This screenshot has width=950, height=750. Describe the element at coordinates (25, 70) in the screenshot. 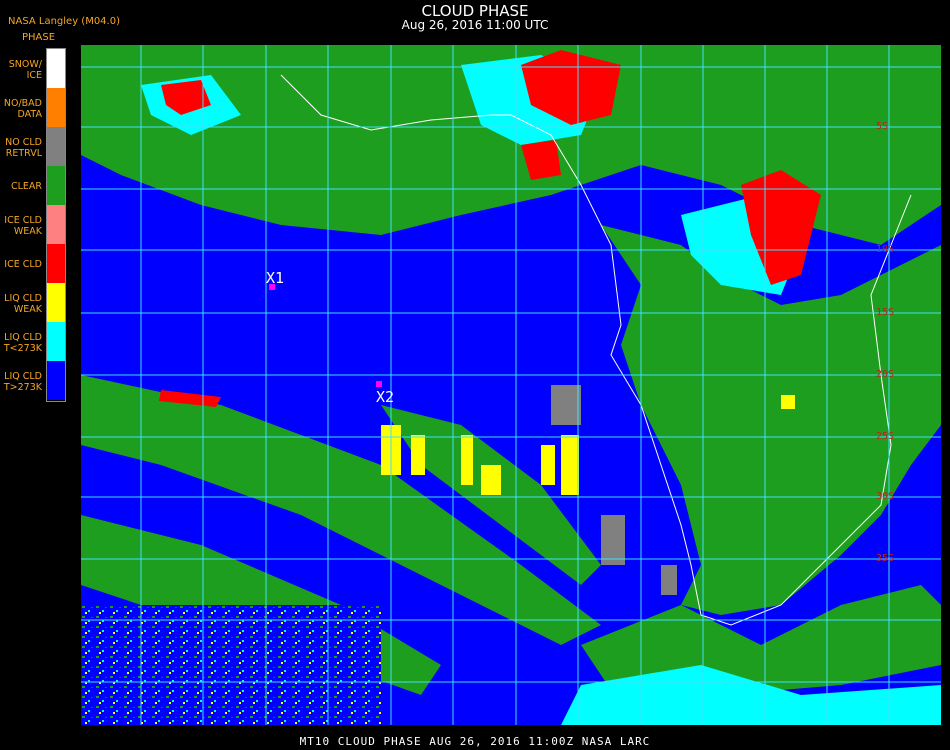

I see `legend-label-snow-ice: SNOW/ ICE` at that location.